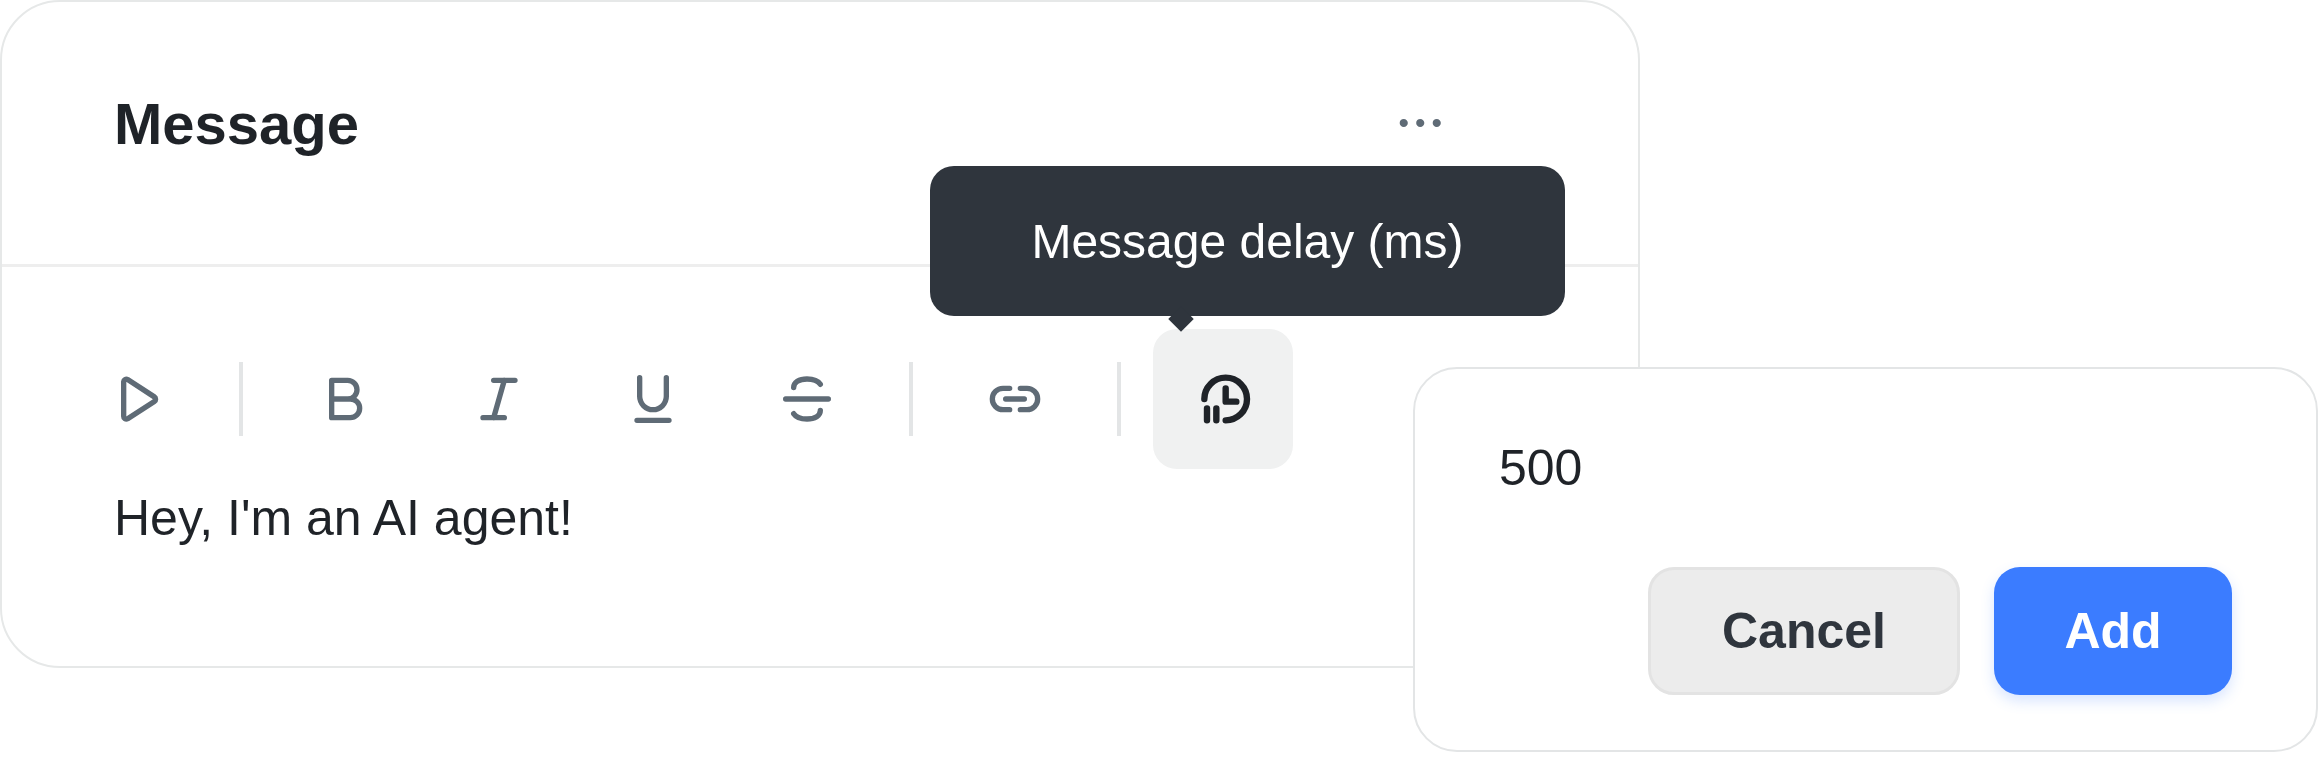  Describe the element at coordinates (1223, 399) in the screenshot. I see `timer-button` at that location.